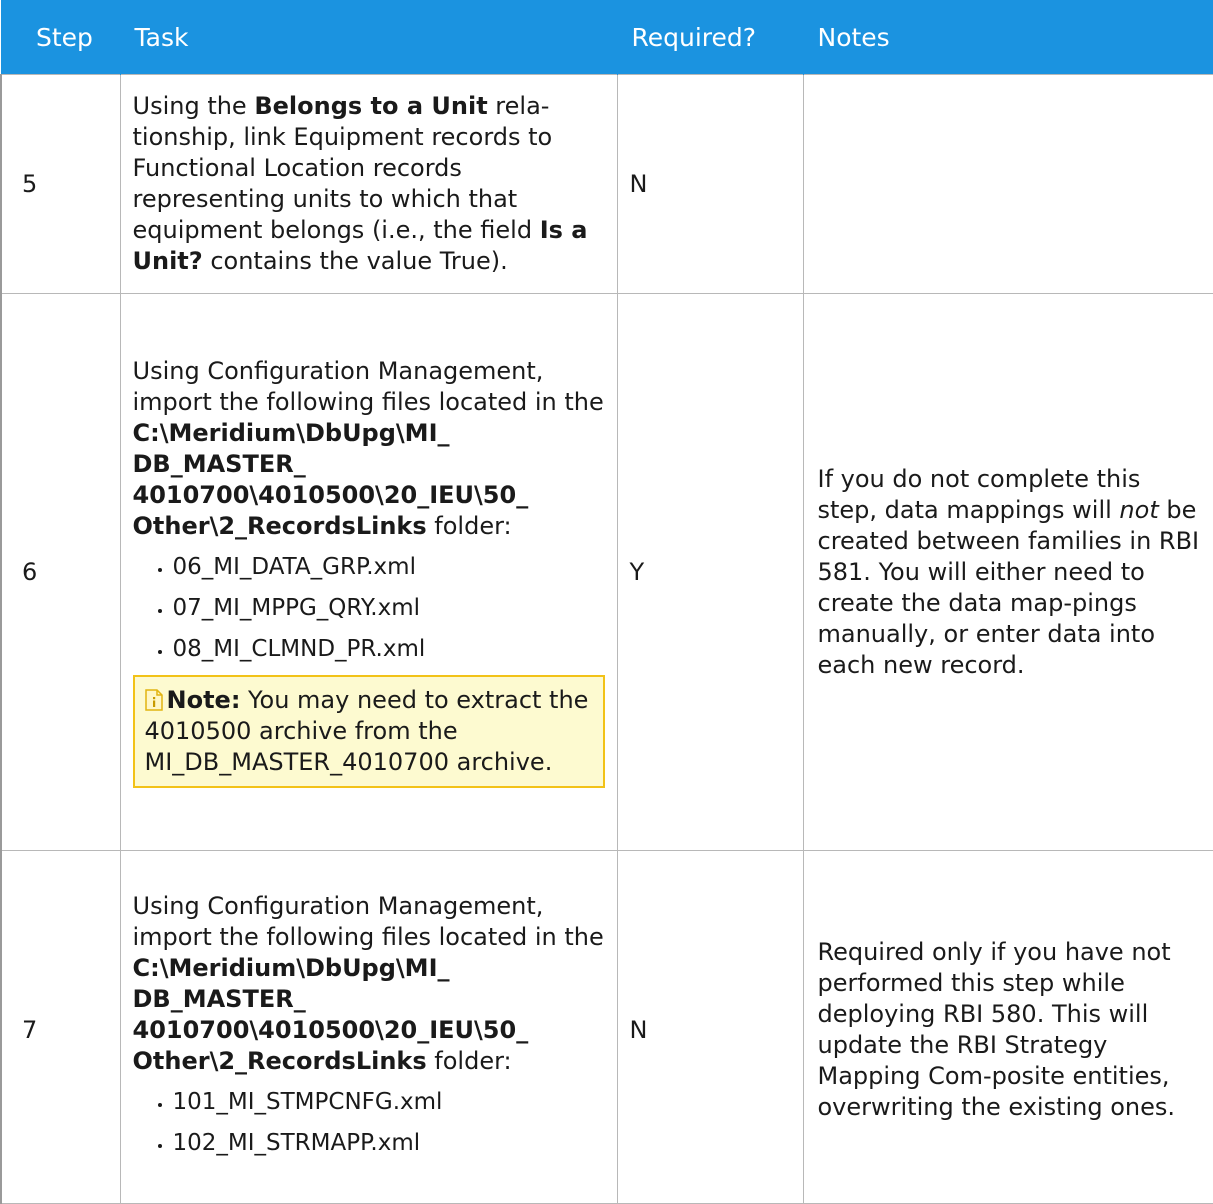  I want to click on file-list: 101_MI_STMPCNFG.xml 102_MI_STRMAPP.xml, so click(369, 1123).